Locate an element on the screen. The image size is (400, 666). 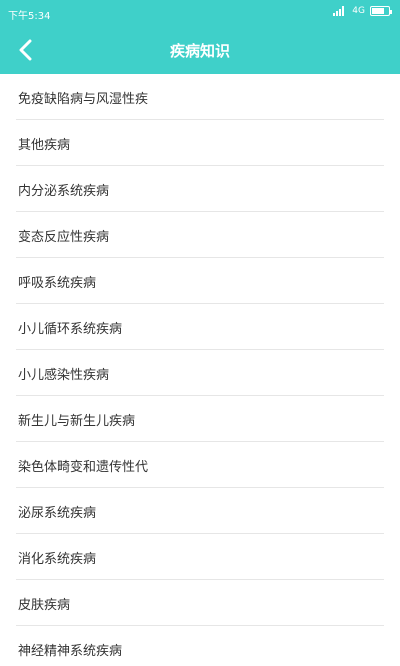
list-item-label: 皮肤疾病 is located at coordinates (44, 605).